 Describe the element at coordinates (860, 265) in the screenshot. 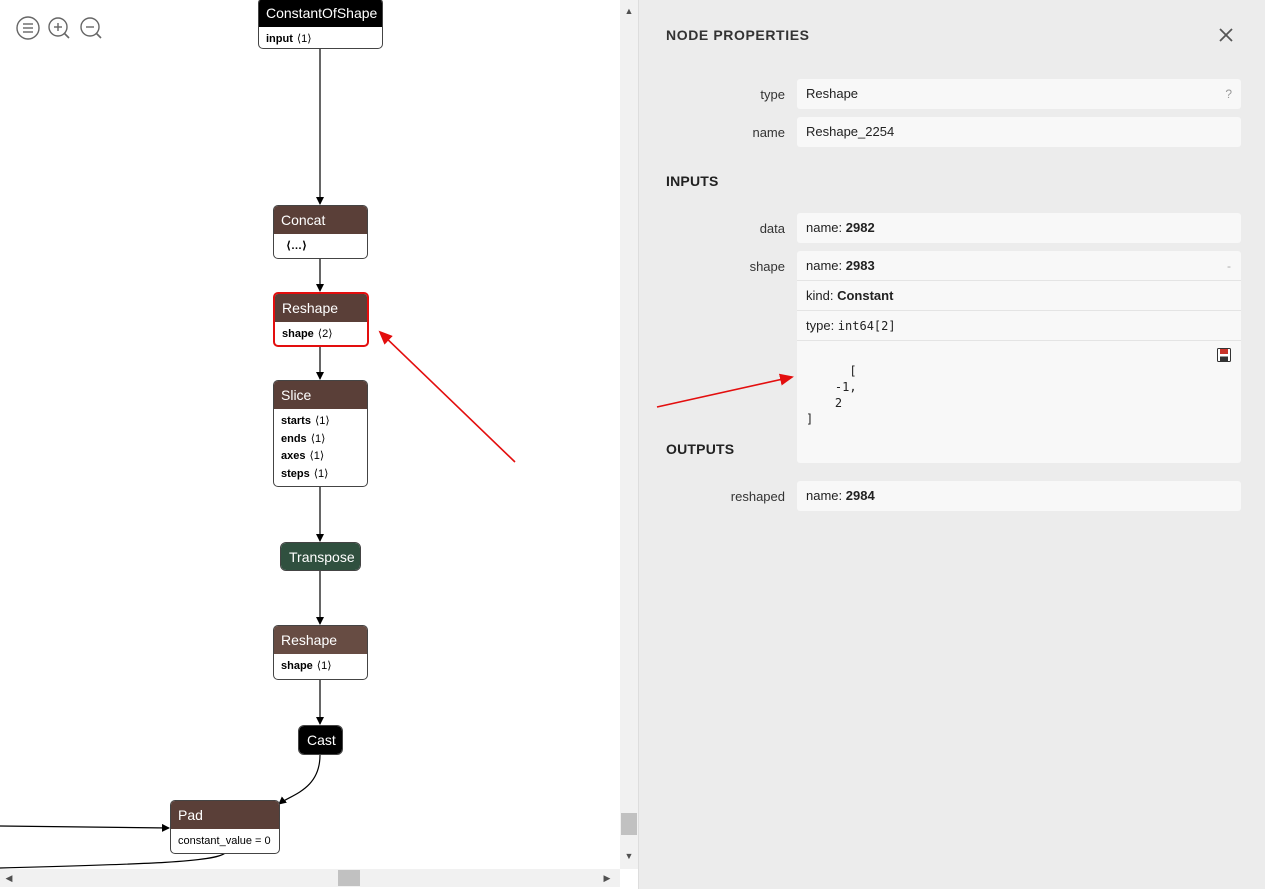

I see `input-shape-name: 2983` at that location.